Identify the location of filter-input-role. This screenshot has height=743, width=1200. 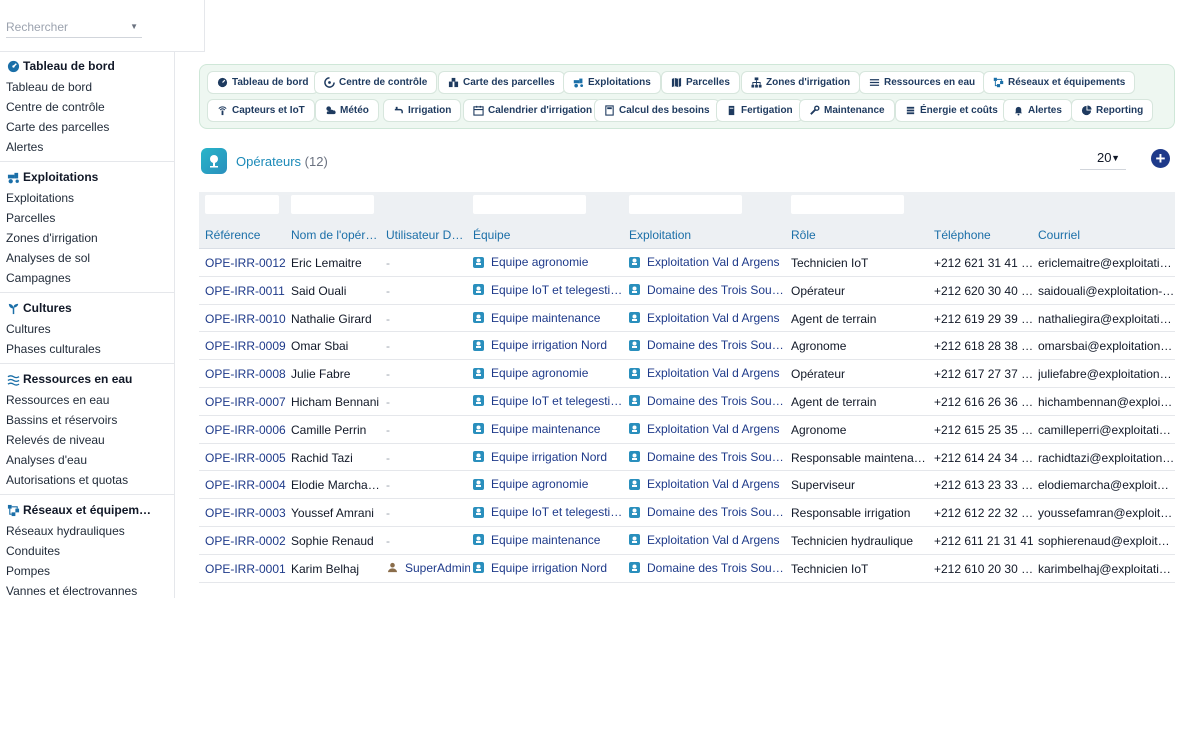
(847, 204).